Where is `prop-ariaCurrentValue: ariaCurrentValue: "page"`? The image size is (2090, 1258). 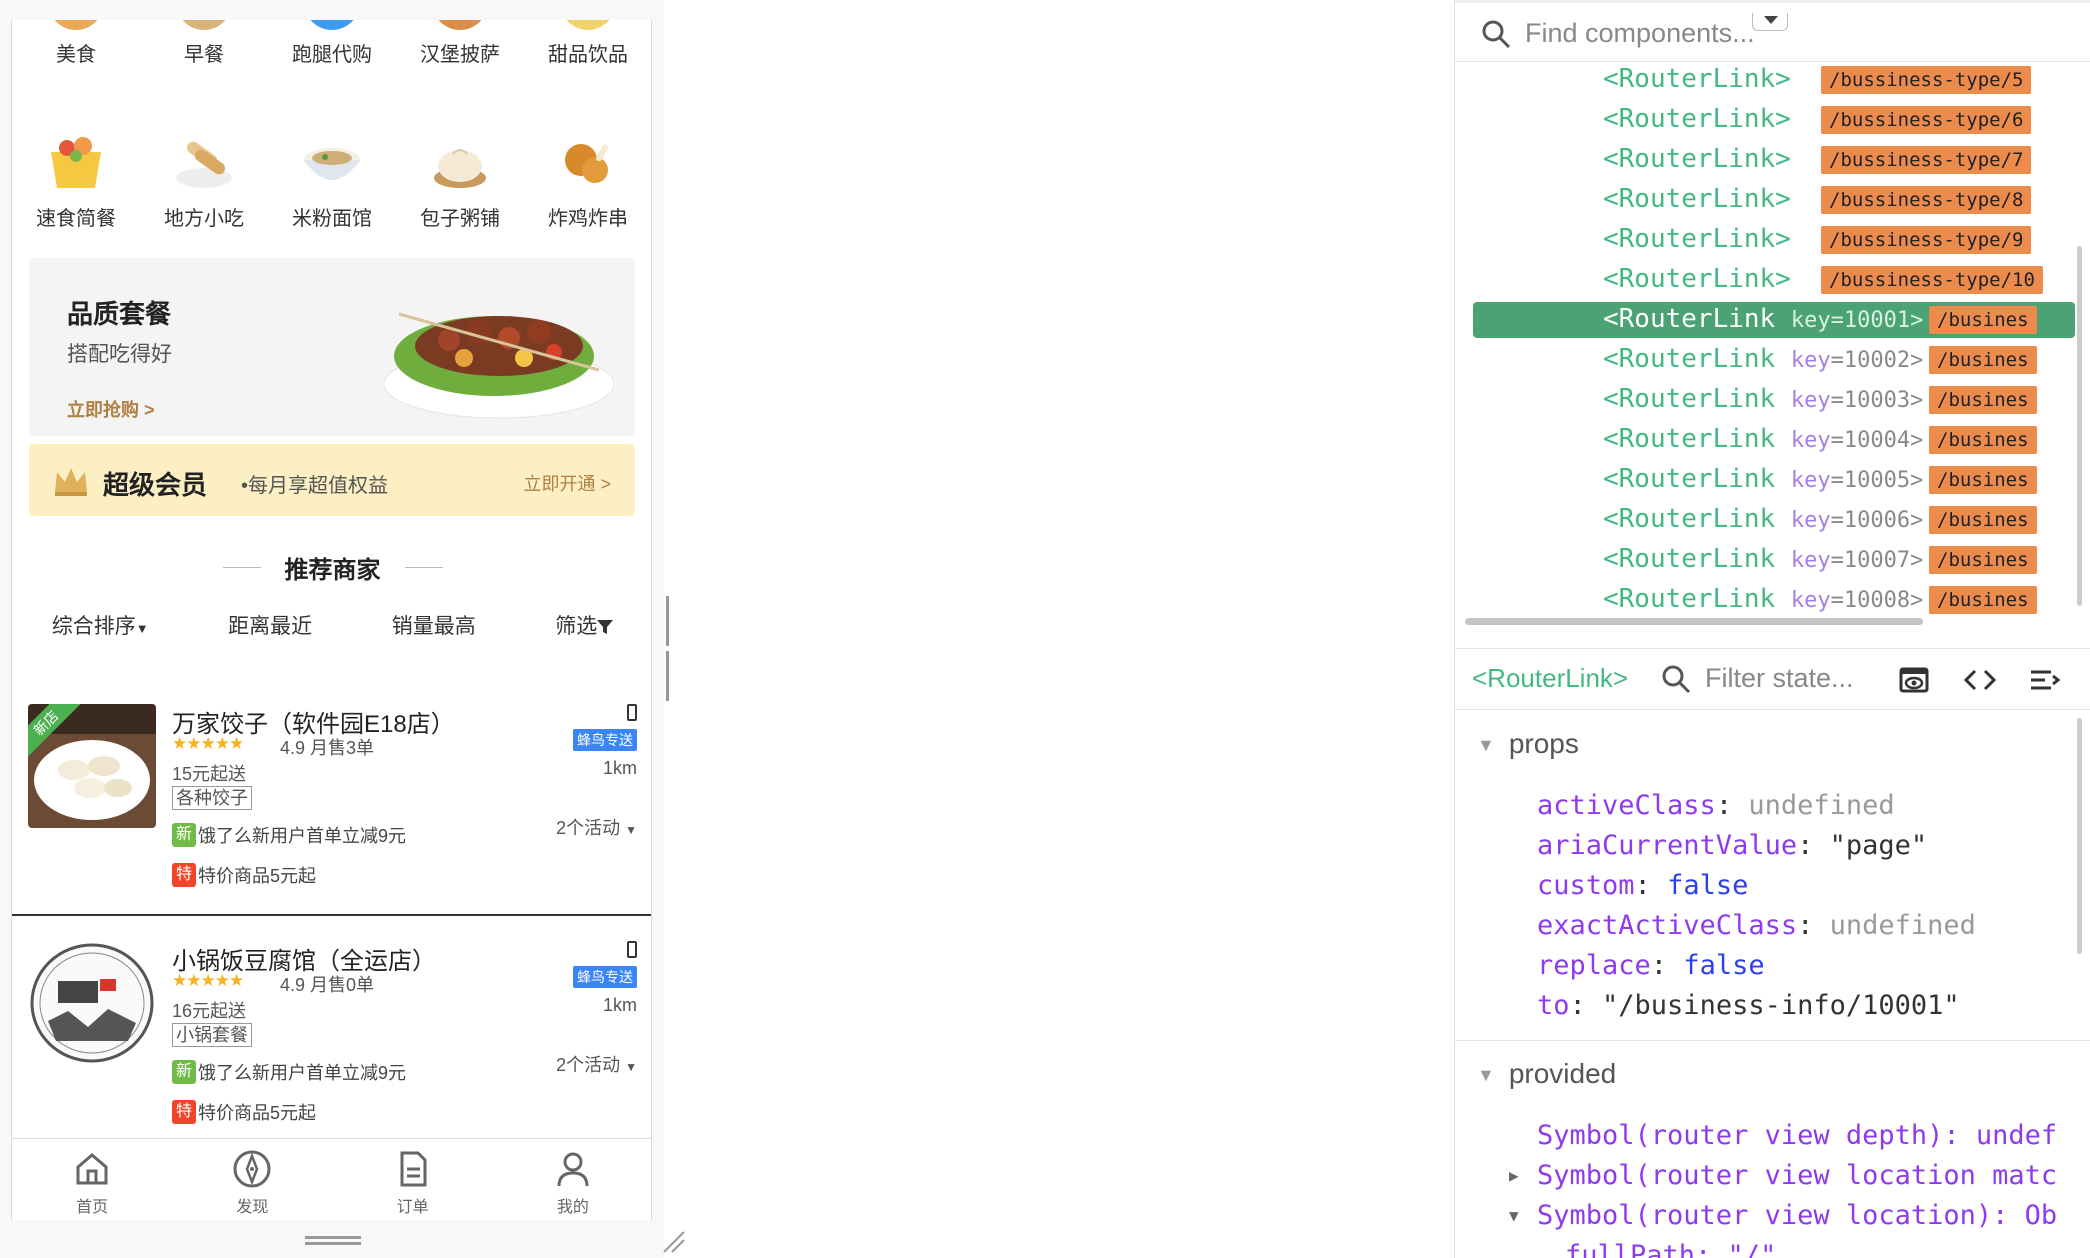 prop-ariaCurrentValue: ariaCurrentValue: "page" is located at coordinates (1756, 850).